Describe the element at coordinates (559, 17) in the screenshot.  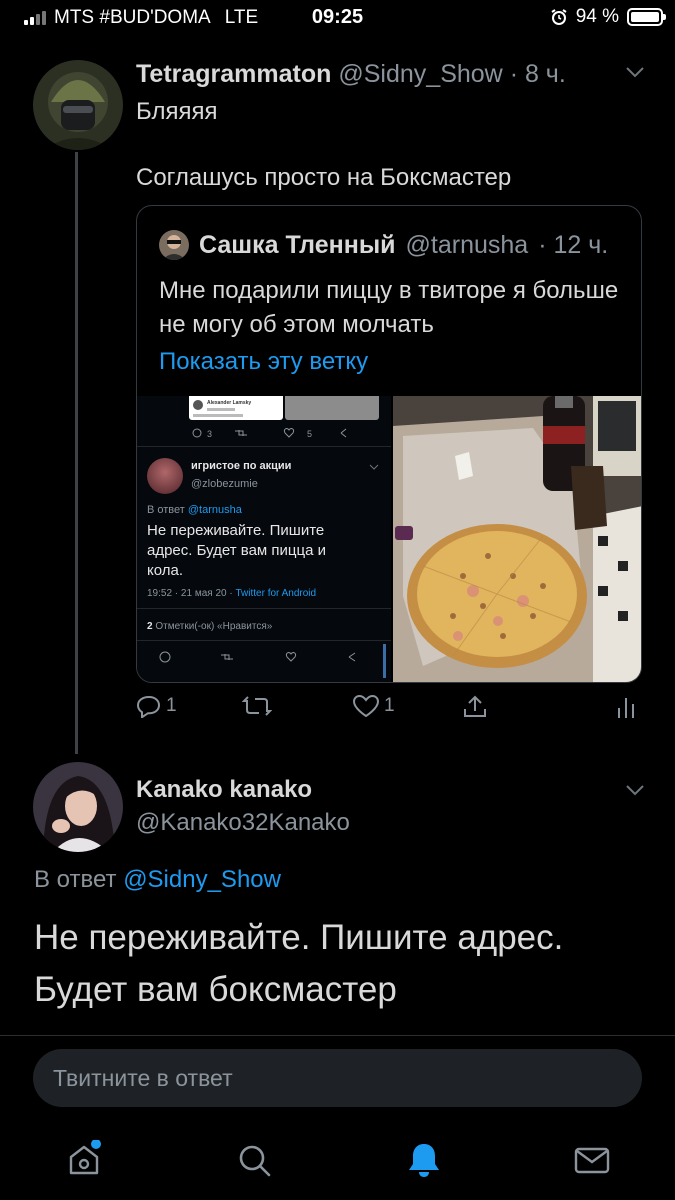
I see `alarm-icon` at that location.